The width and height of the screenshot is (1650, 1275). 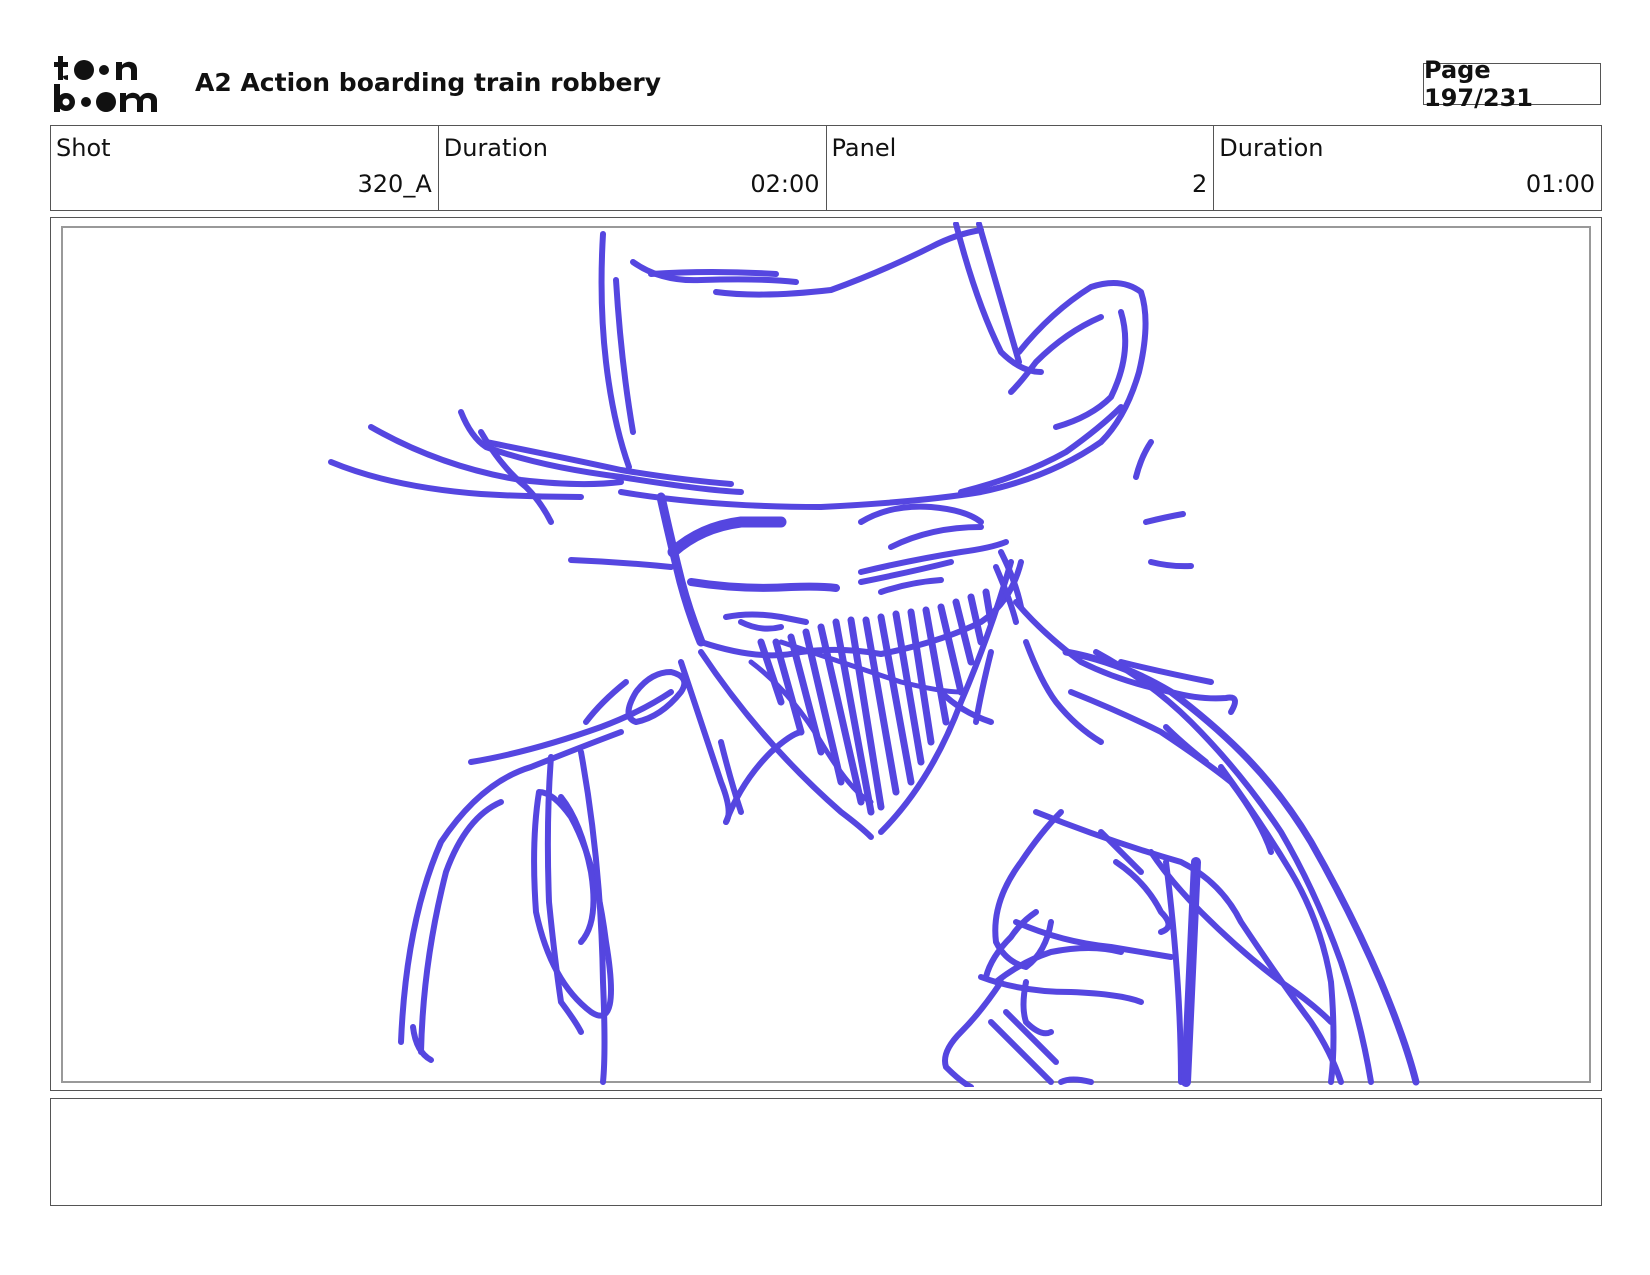 I want to click on panel-value: 2, so click(x=1199, y=184).